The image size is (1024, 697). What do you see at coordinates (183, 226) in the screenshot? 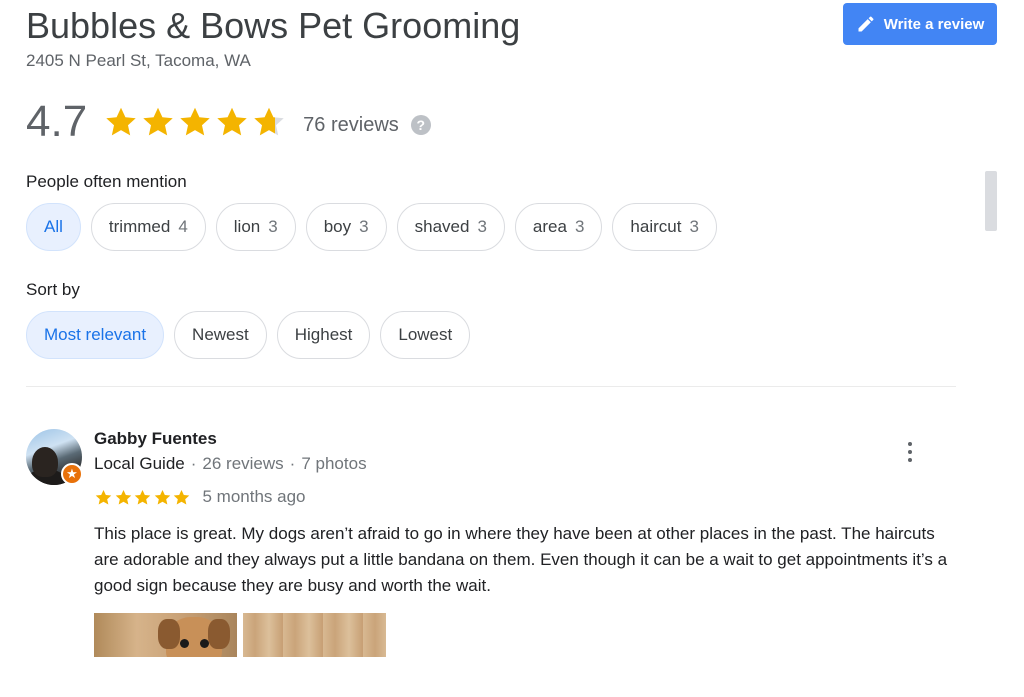
I see `chip-count: 4` at bounding box center [183, 226].